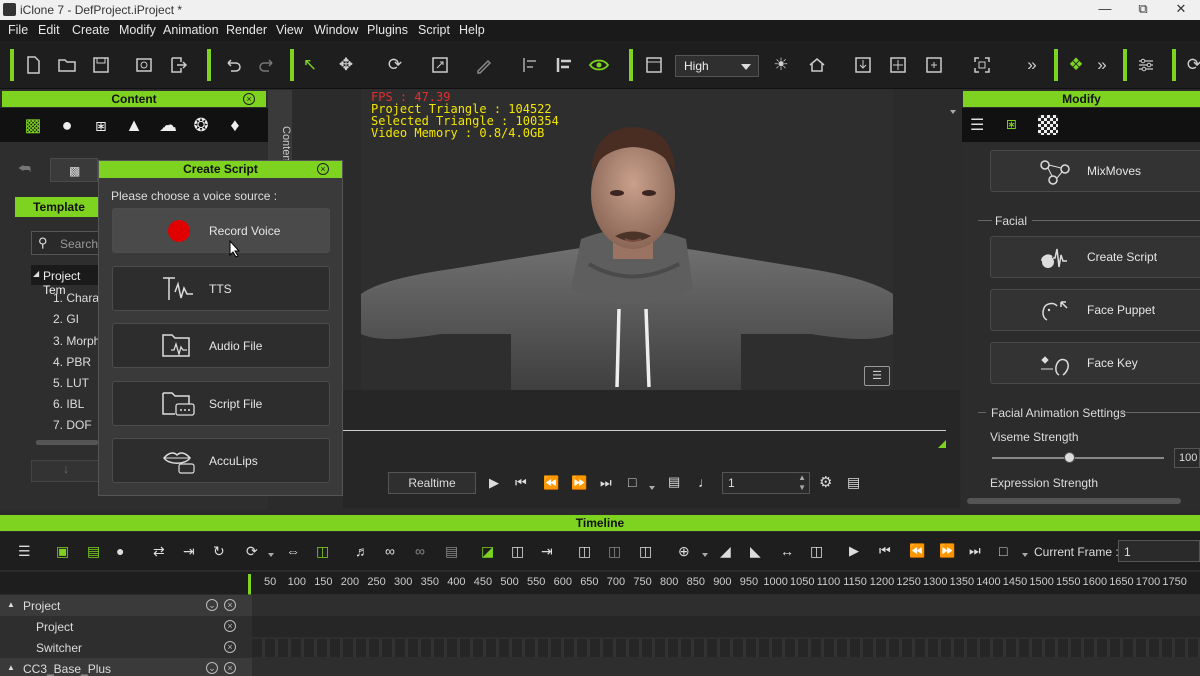  Describe the element at coordinates (632, 482) in the screenshot. I see `loop-icon: □` at that location.